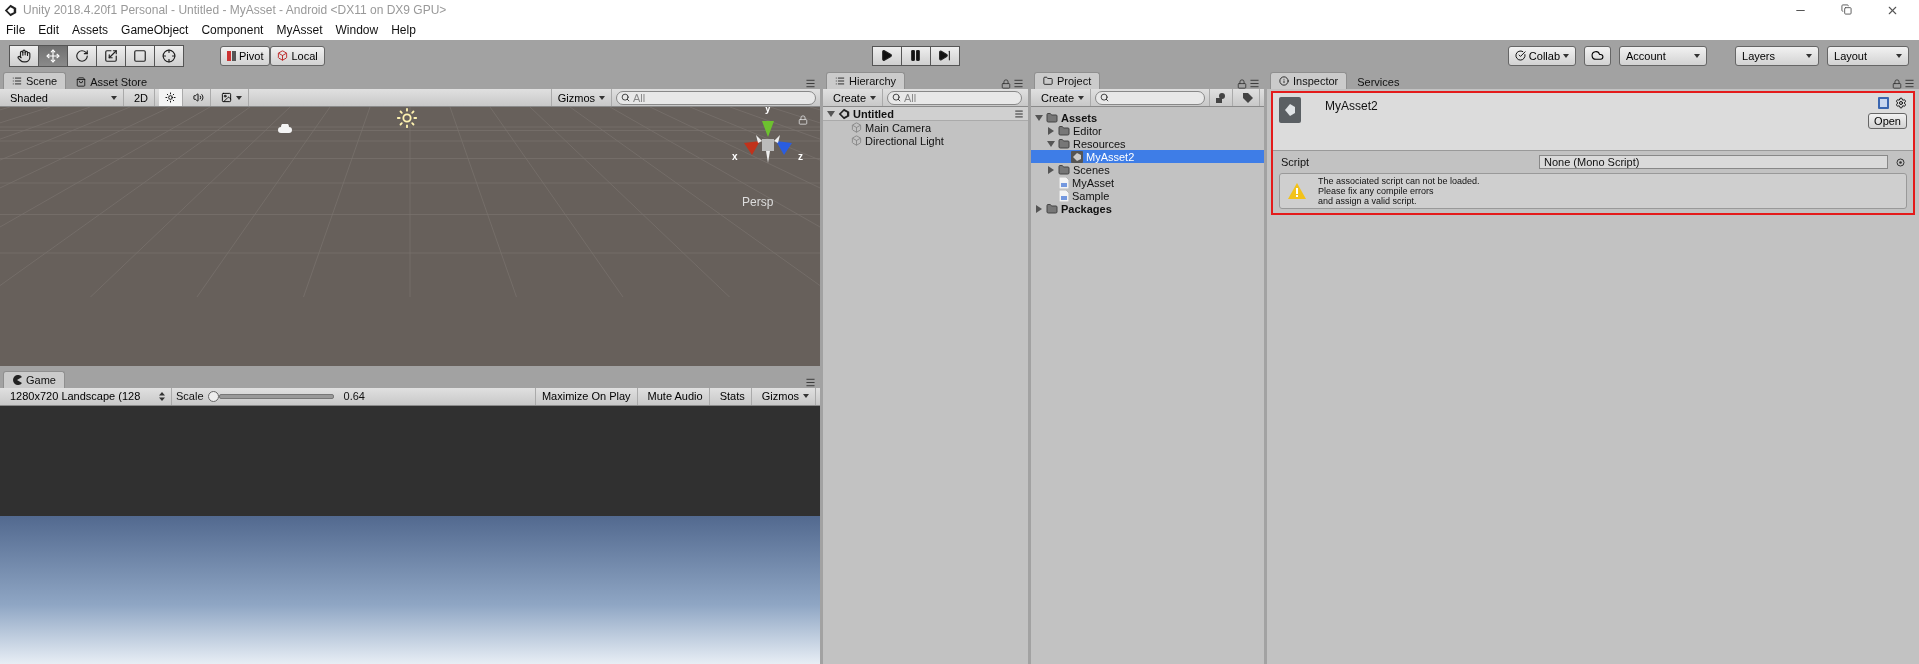 This screenshot has width=1919, height=664. I want to click on menu-item: GameObject, so click(155, 30).